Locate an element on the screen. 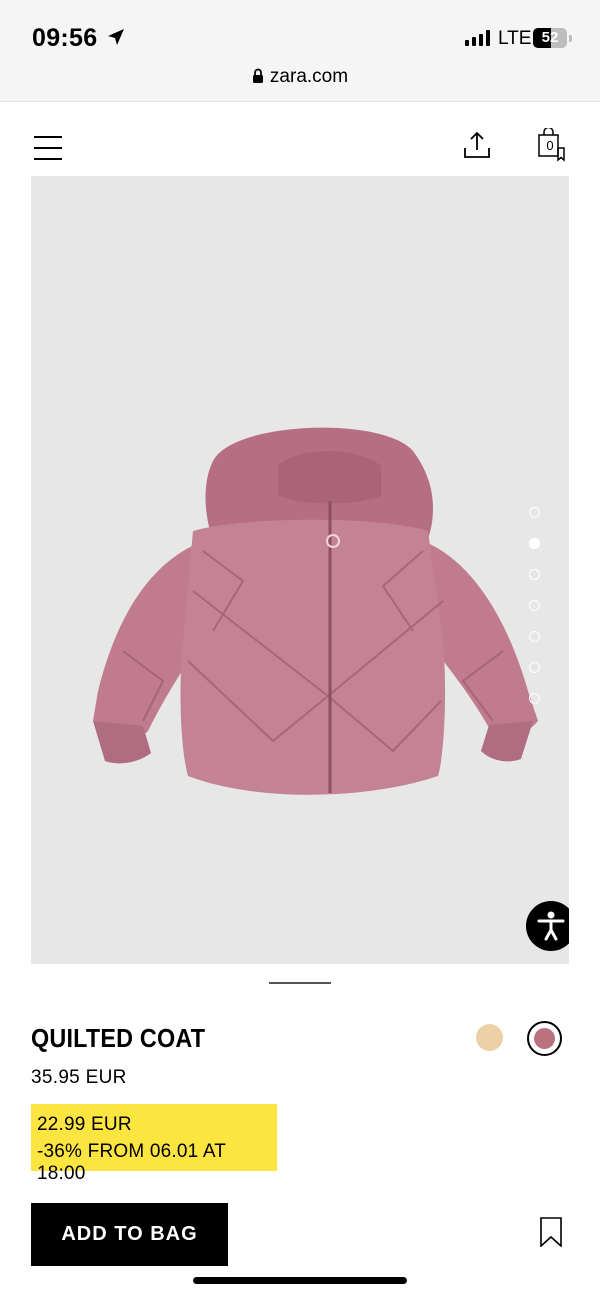 The width and height of the screenshot is (600, 1297). share-button is located at coordinates (477, 145).